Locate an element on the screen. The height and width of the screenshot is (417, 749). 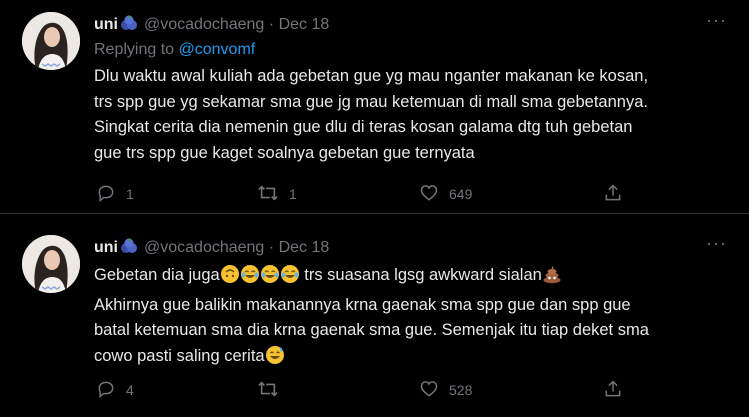
tweet-text-segment: cowo pasti saling cerita is located at coordinates (179, 355).